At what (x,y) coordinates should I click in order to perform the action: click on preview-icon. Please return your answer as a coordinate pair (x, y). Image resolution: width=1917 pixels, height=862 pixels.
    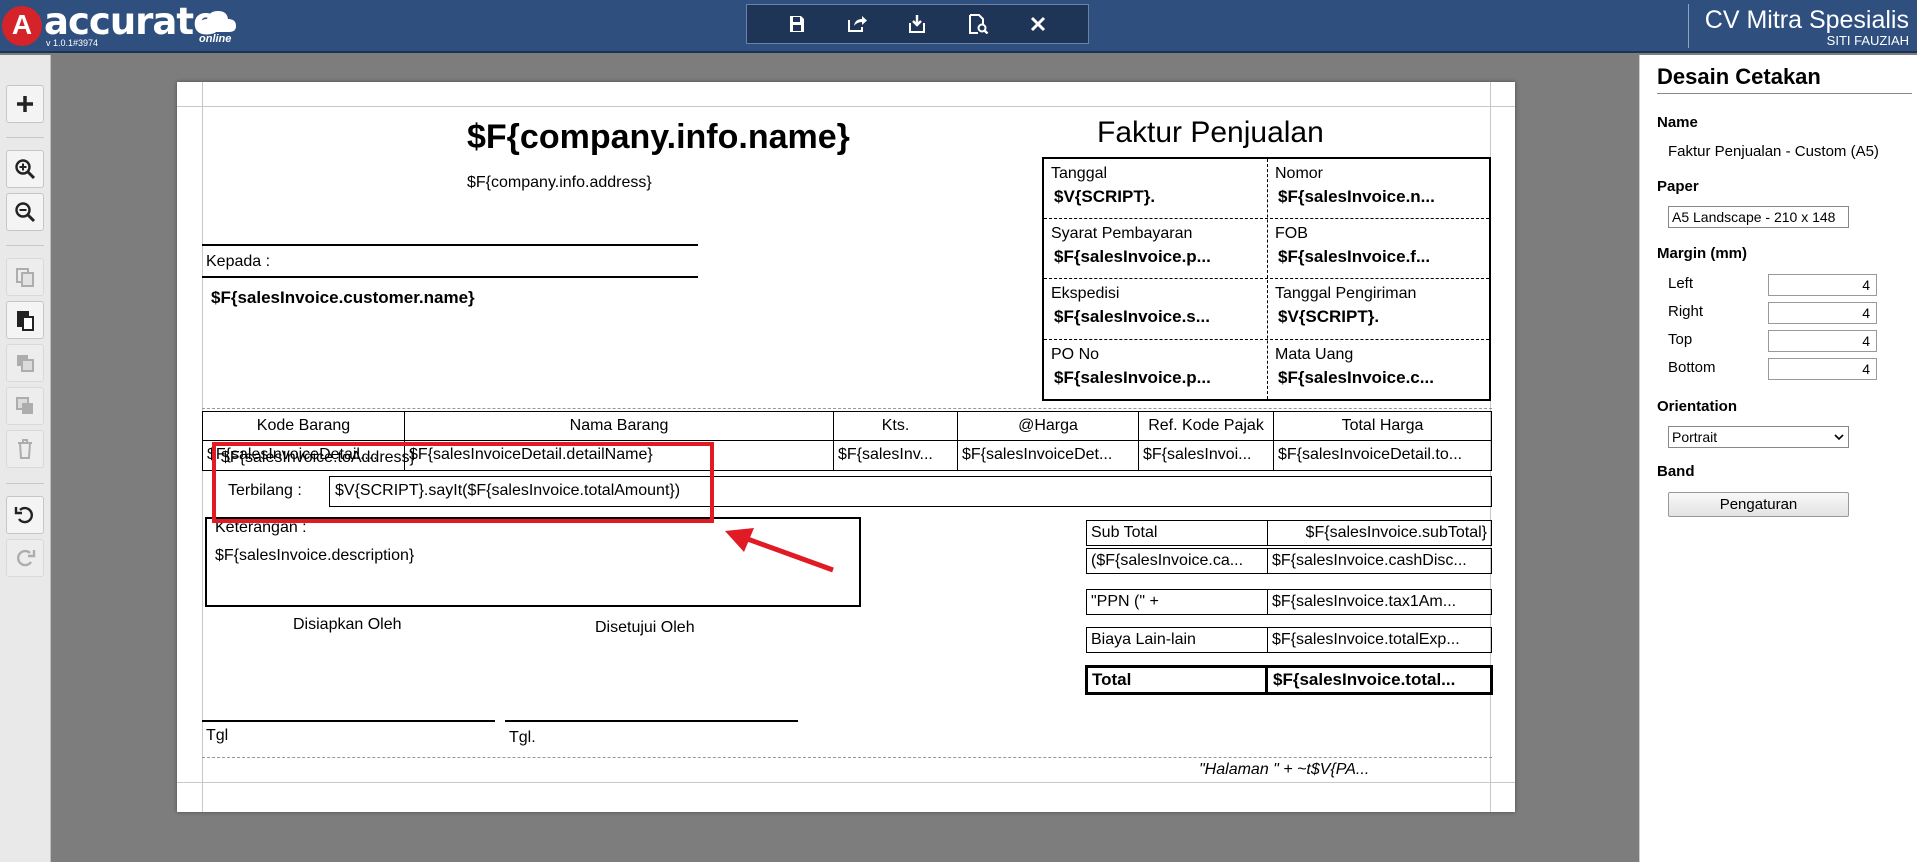
    Looking at the image, I should click on (978, 24).